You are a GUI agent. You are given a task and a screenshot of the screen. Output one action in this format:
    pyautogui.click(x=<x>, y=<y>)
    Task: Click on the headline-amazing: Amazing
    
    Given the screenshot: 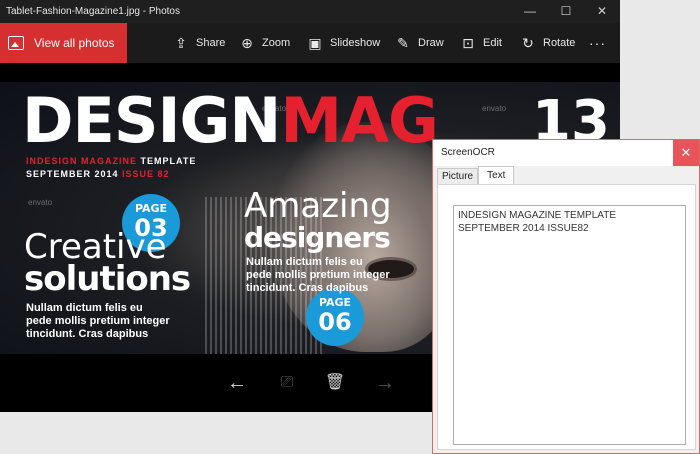 What is the action you would take?
    pyautogui.click(x=318, y=206)
    